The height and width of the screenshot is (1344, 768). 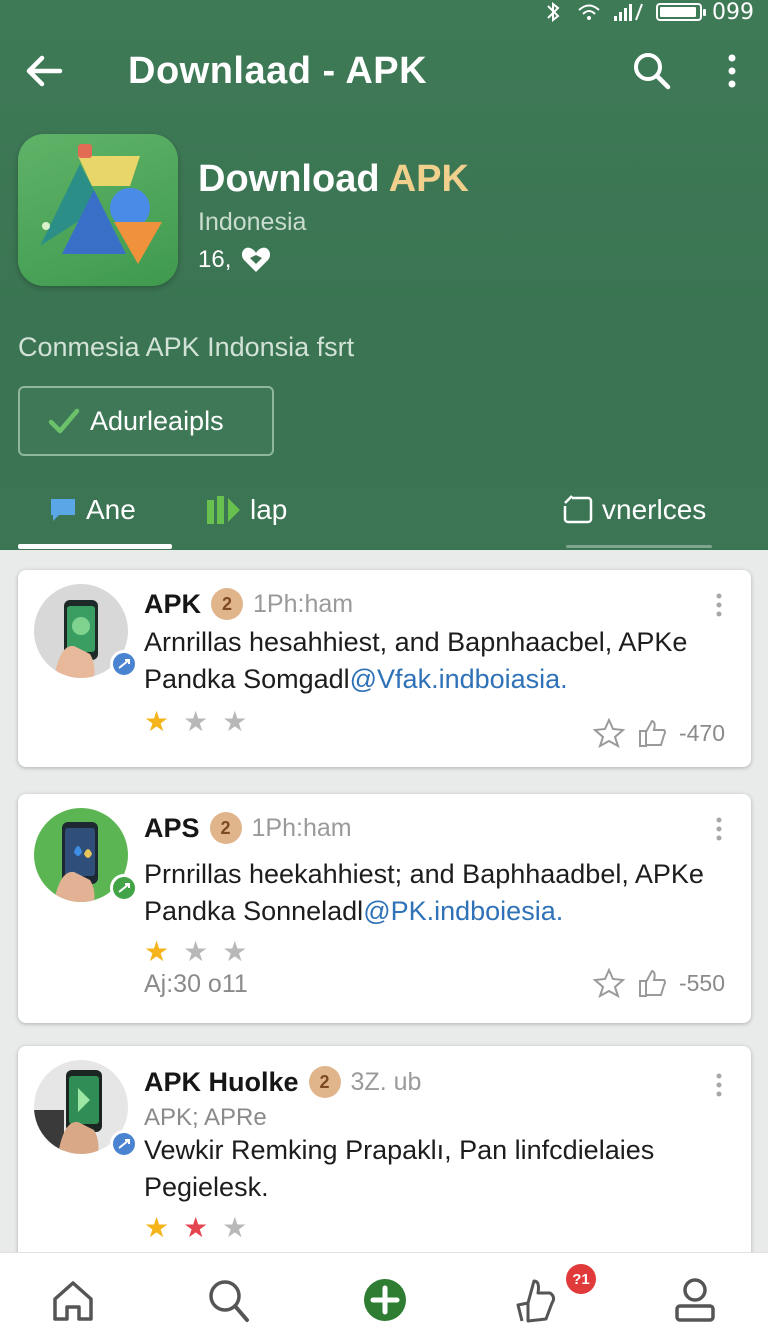 What do you see at coordinates (172, 827) in the screenshot?
I see `post-author: APS` at bounding box center [172, 827].